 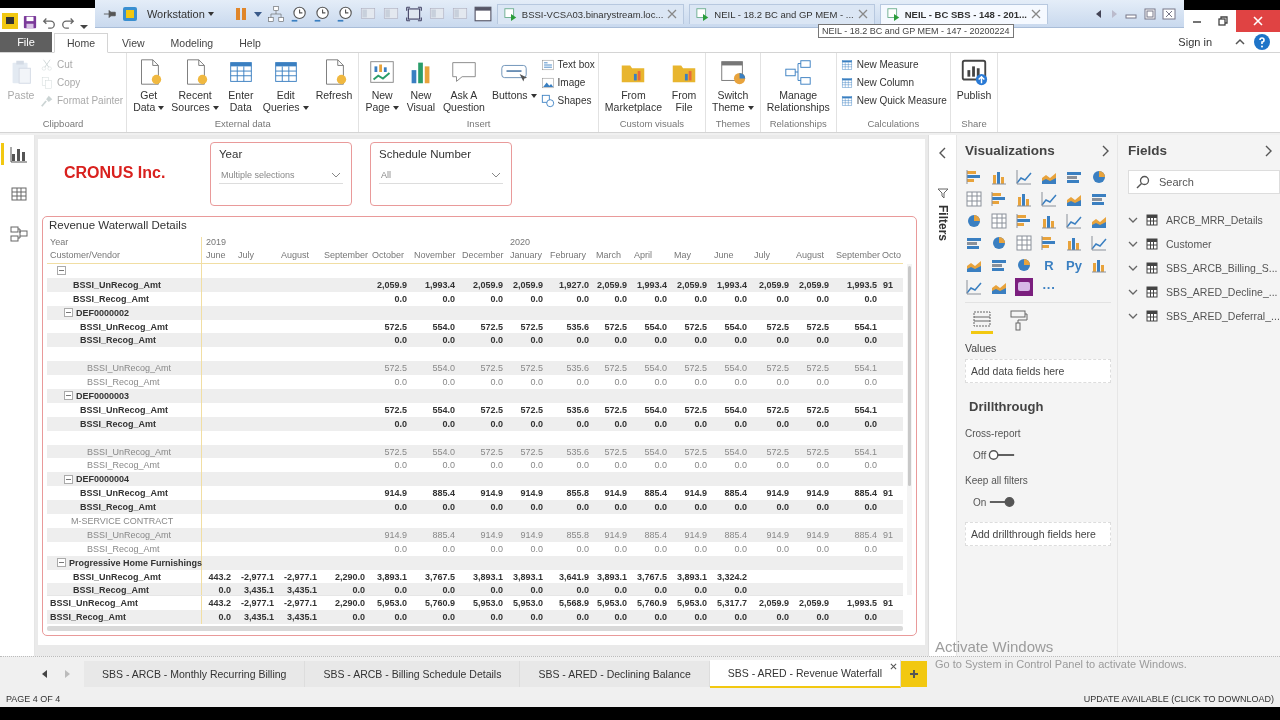 What do you see at coordinates (974, 86) in the screenshot?
I see `ribbon-button: Publish` at bounding box center [974, 86].